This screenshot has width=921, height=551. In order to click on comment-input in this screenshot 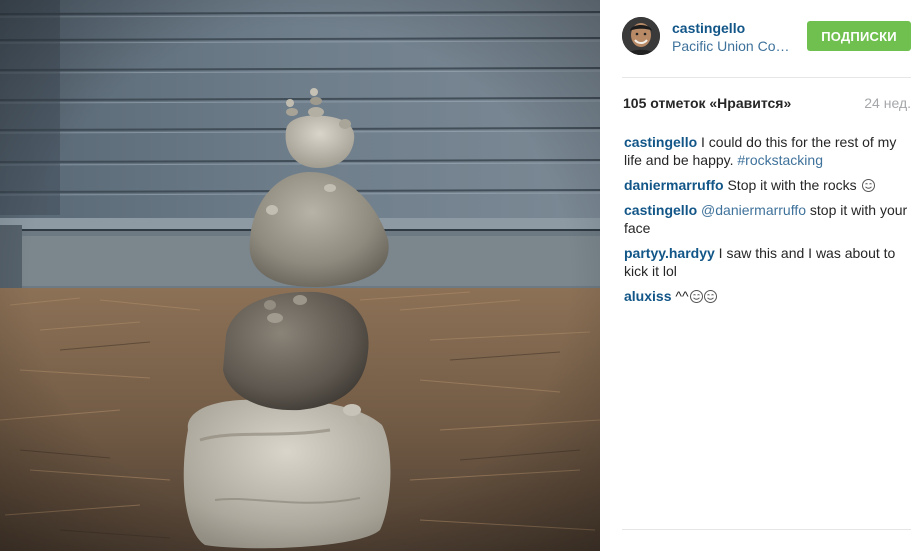, I will do `click(767, 539)`.